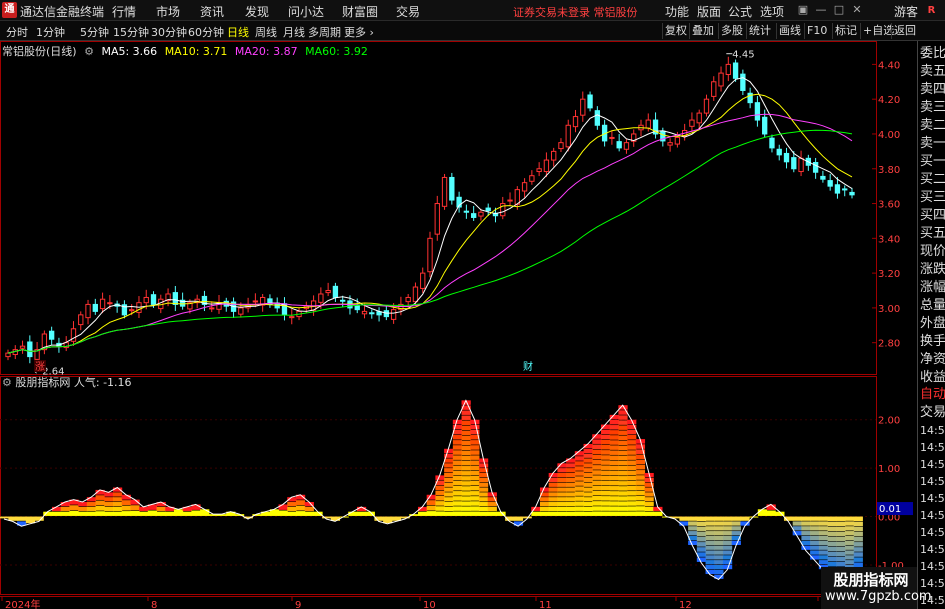 The image size is (945, 609). Describe the element at coordinates (266, 32) in the screenshot. I see `period-weekly: 周线` at that location.